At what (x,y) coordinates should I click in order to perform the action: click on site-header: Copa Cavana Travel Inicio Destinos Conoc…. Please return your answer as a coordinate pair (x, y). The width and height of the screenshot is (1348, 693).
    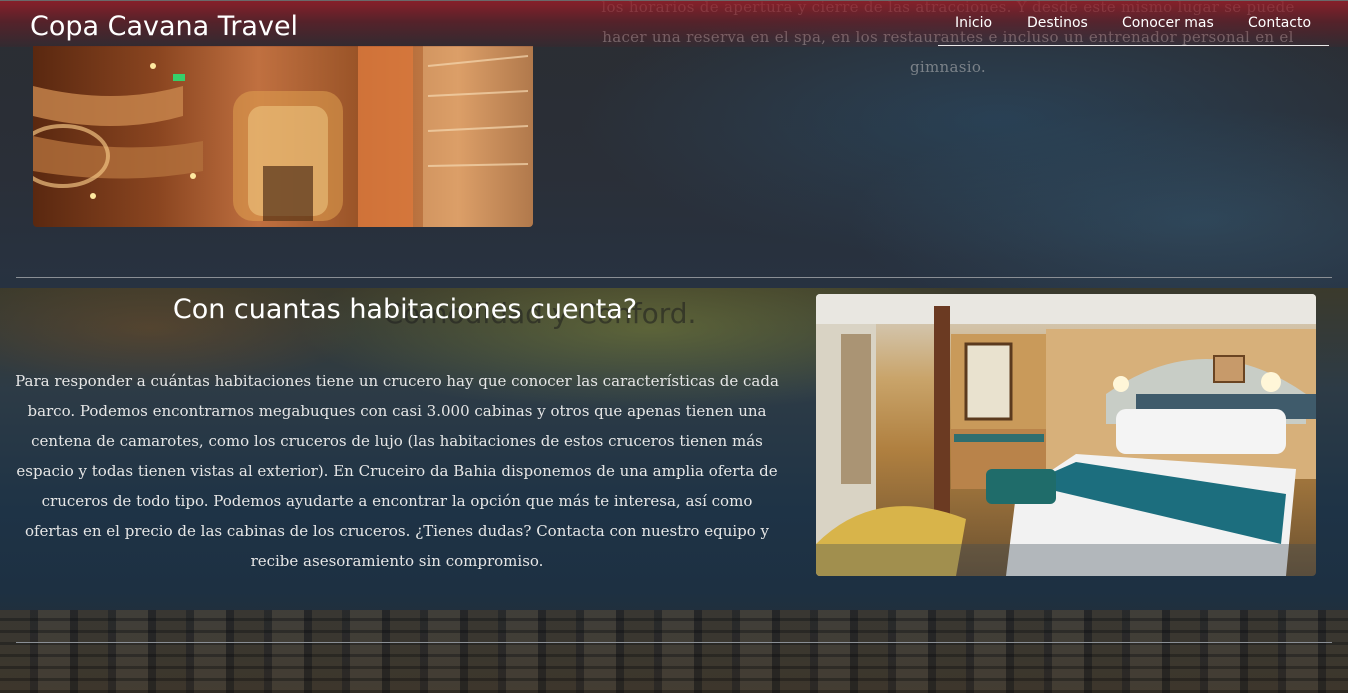
    Looking at the image, I should click on (674, 23).